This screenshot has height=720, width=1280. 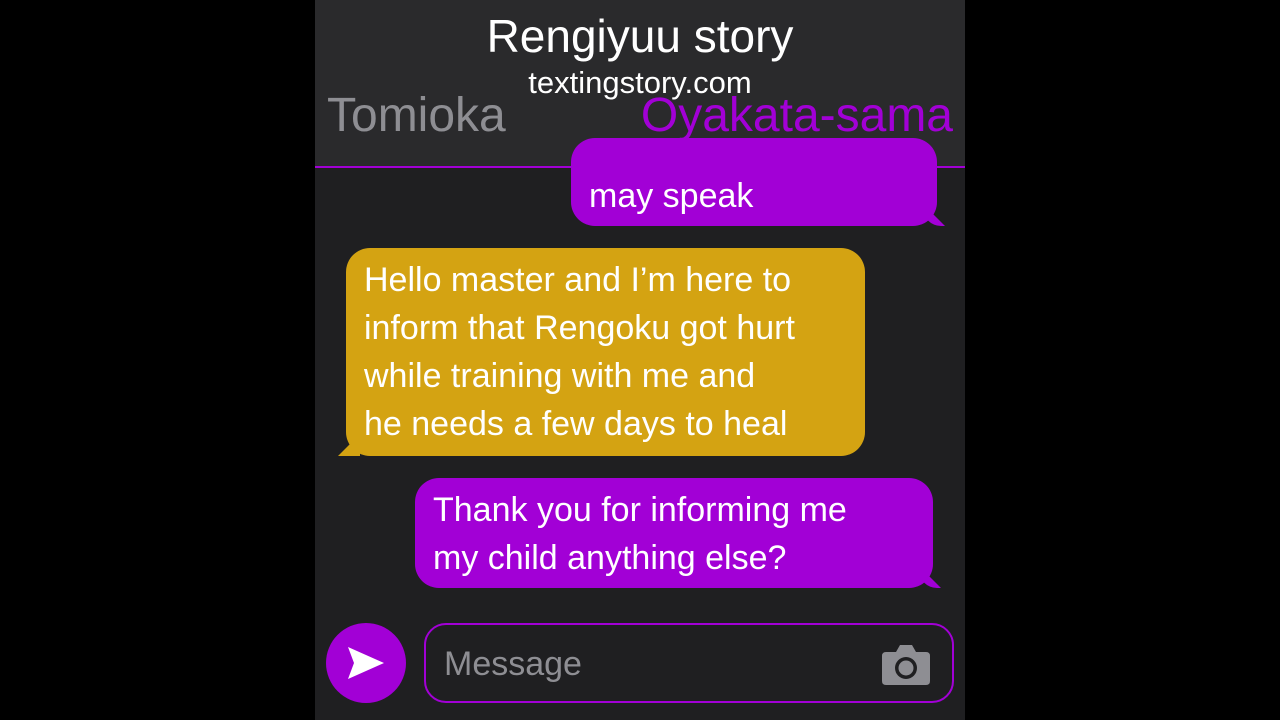 I want to click on story-title: Rengiyuu story, so click(x=640, y=36).